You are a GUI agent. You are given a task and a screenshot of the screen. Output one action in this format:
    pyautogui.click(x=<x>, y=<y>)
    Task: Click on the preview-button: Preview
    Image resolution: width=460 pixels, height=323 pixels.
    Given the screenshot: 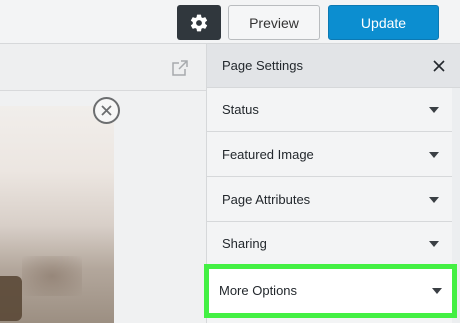 What is the action you would take?
    pyautogui.click(x=274, y=22)
    